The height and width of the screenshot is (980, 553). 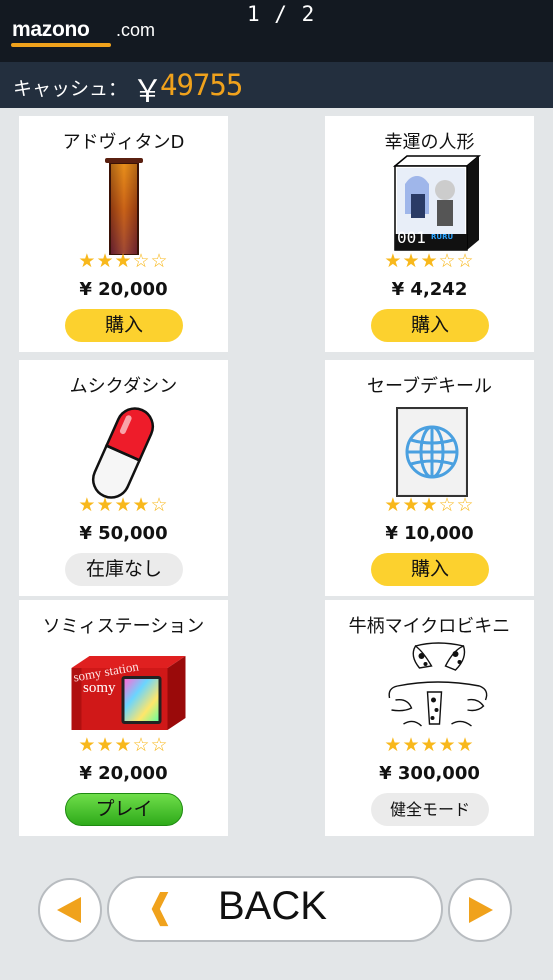 I want to click on capsule-pill-icon, so click(x=123, y=453).